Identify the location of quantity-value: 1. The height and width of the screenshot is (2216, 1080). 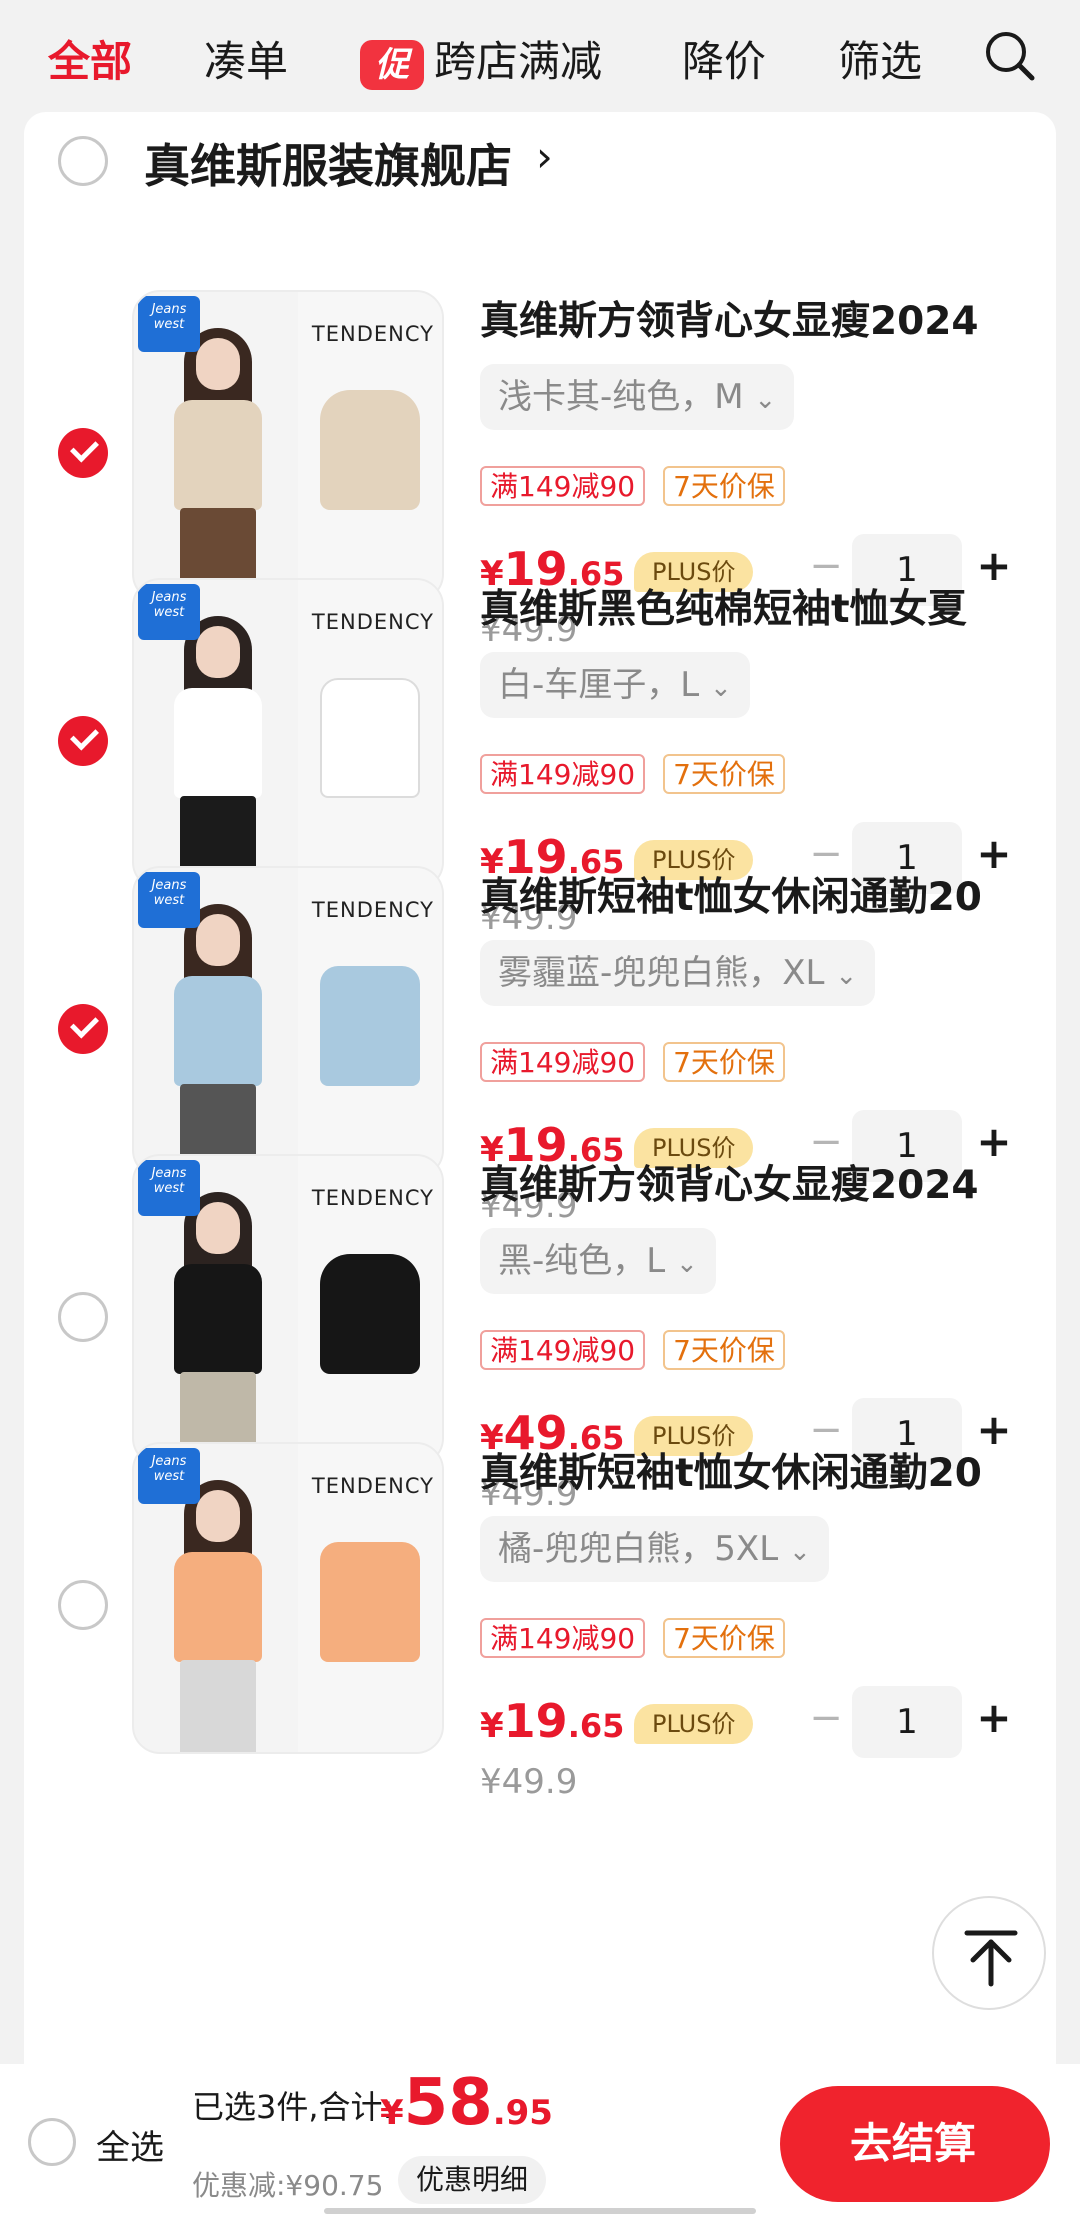
(907, 1722).